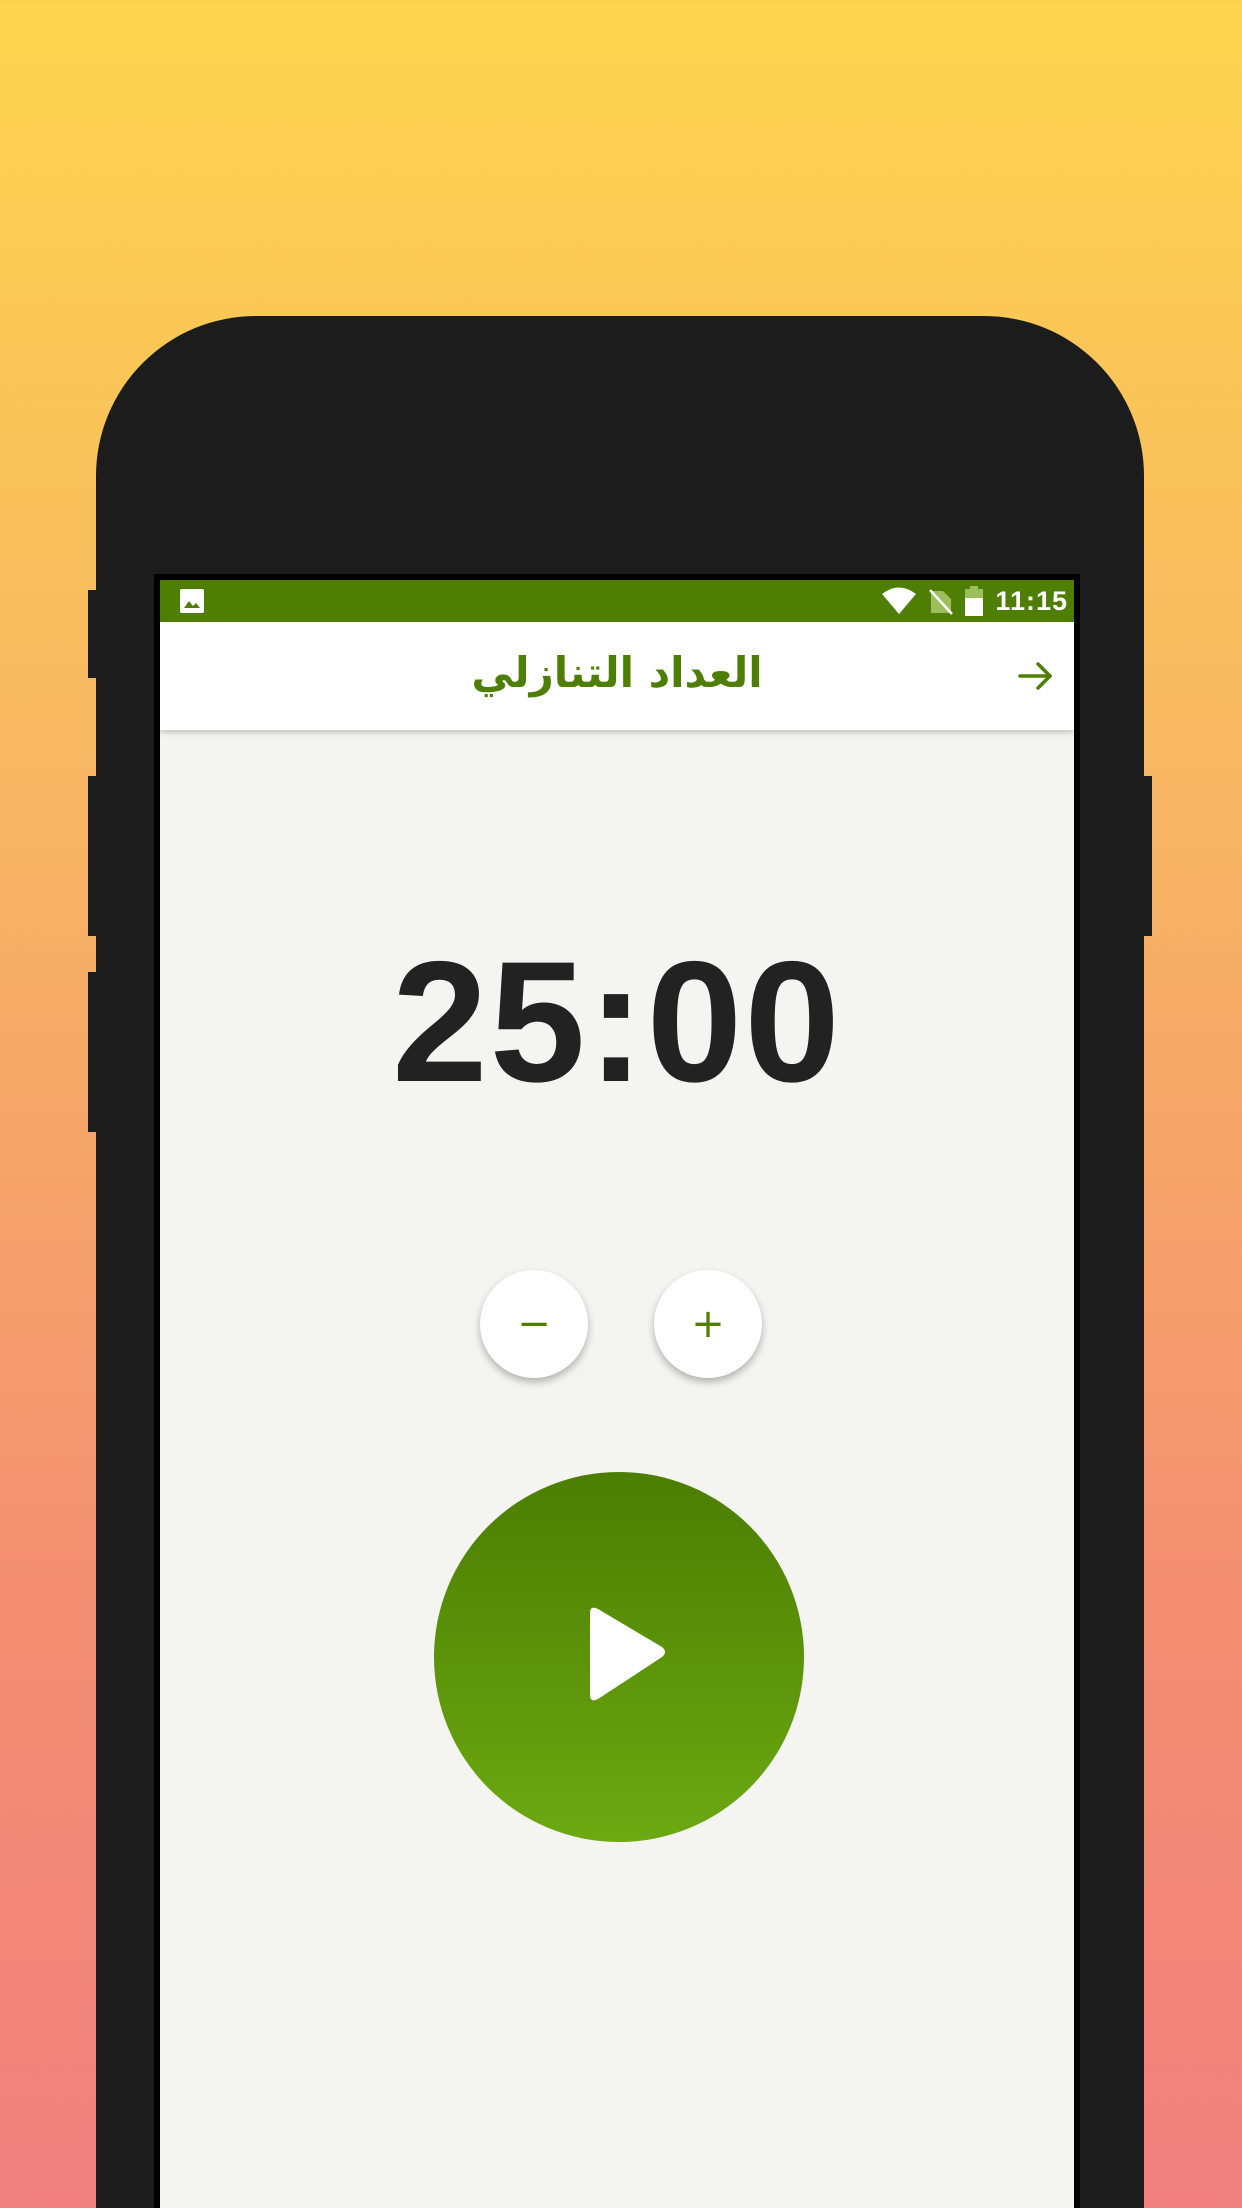  I want to click on decrement-button: −, so click(534, 1324).